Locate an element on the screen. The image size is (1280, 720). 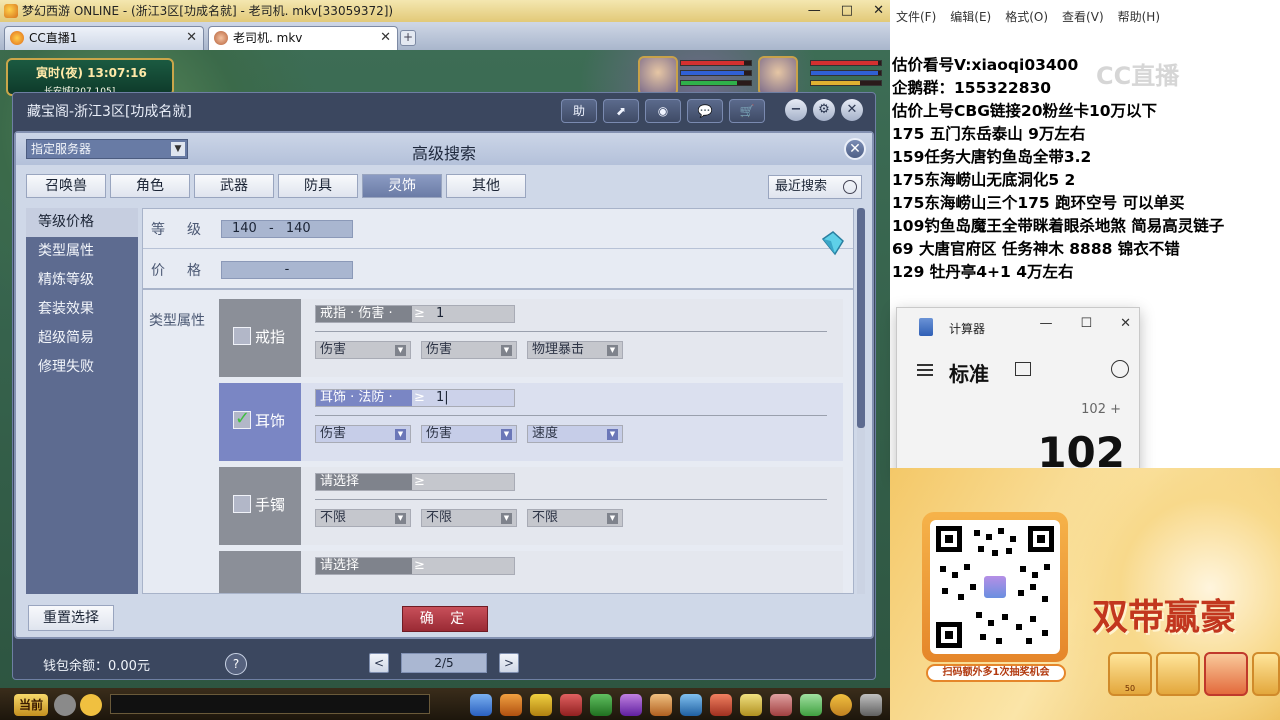
help-button: 助 is located at coordinates (579, 111).